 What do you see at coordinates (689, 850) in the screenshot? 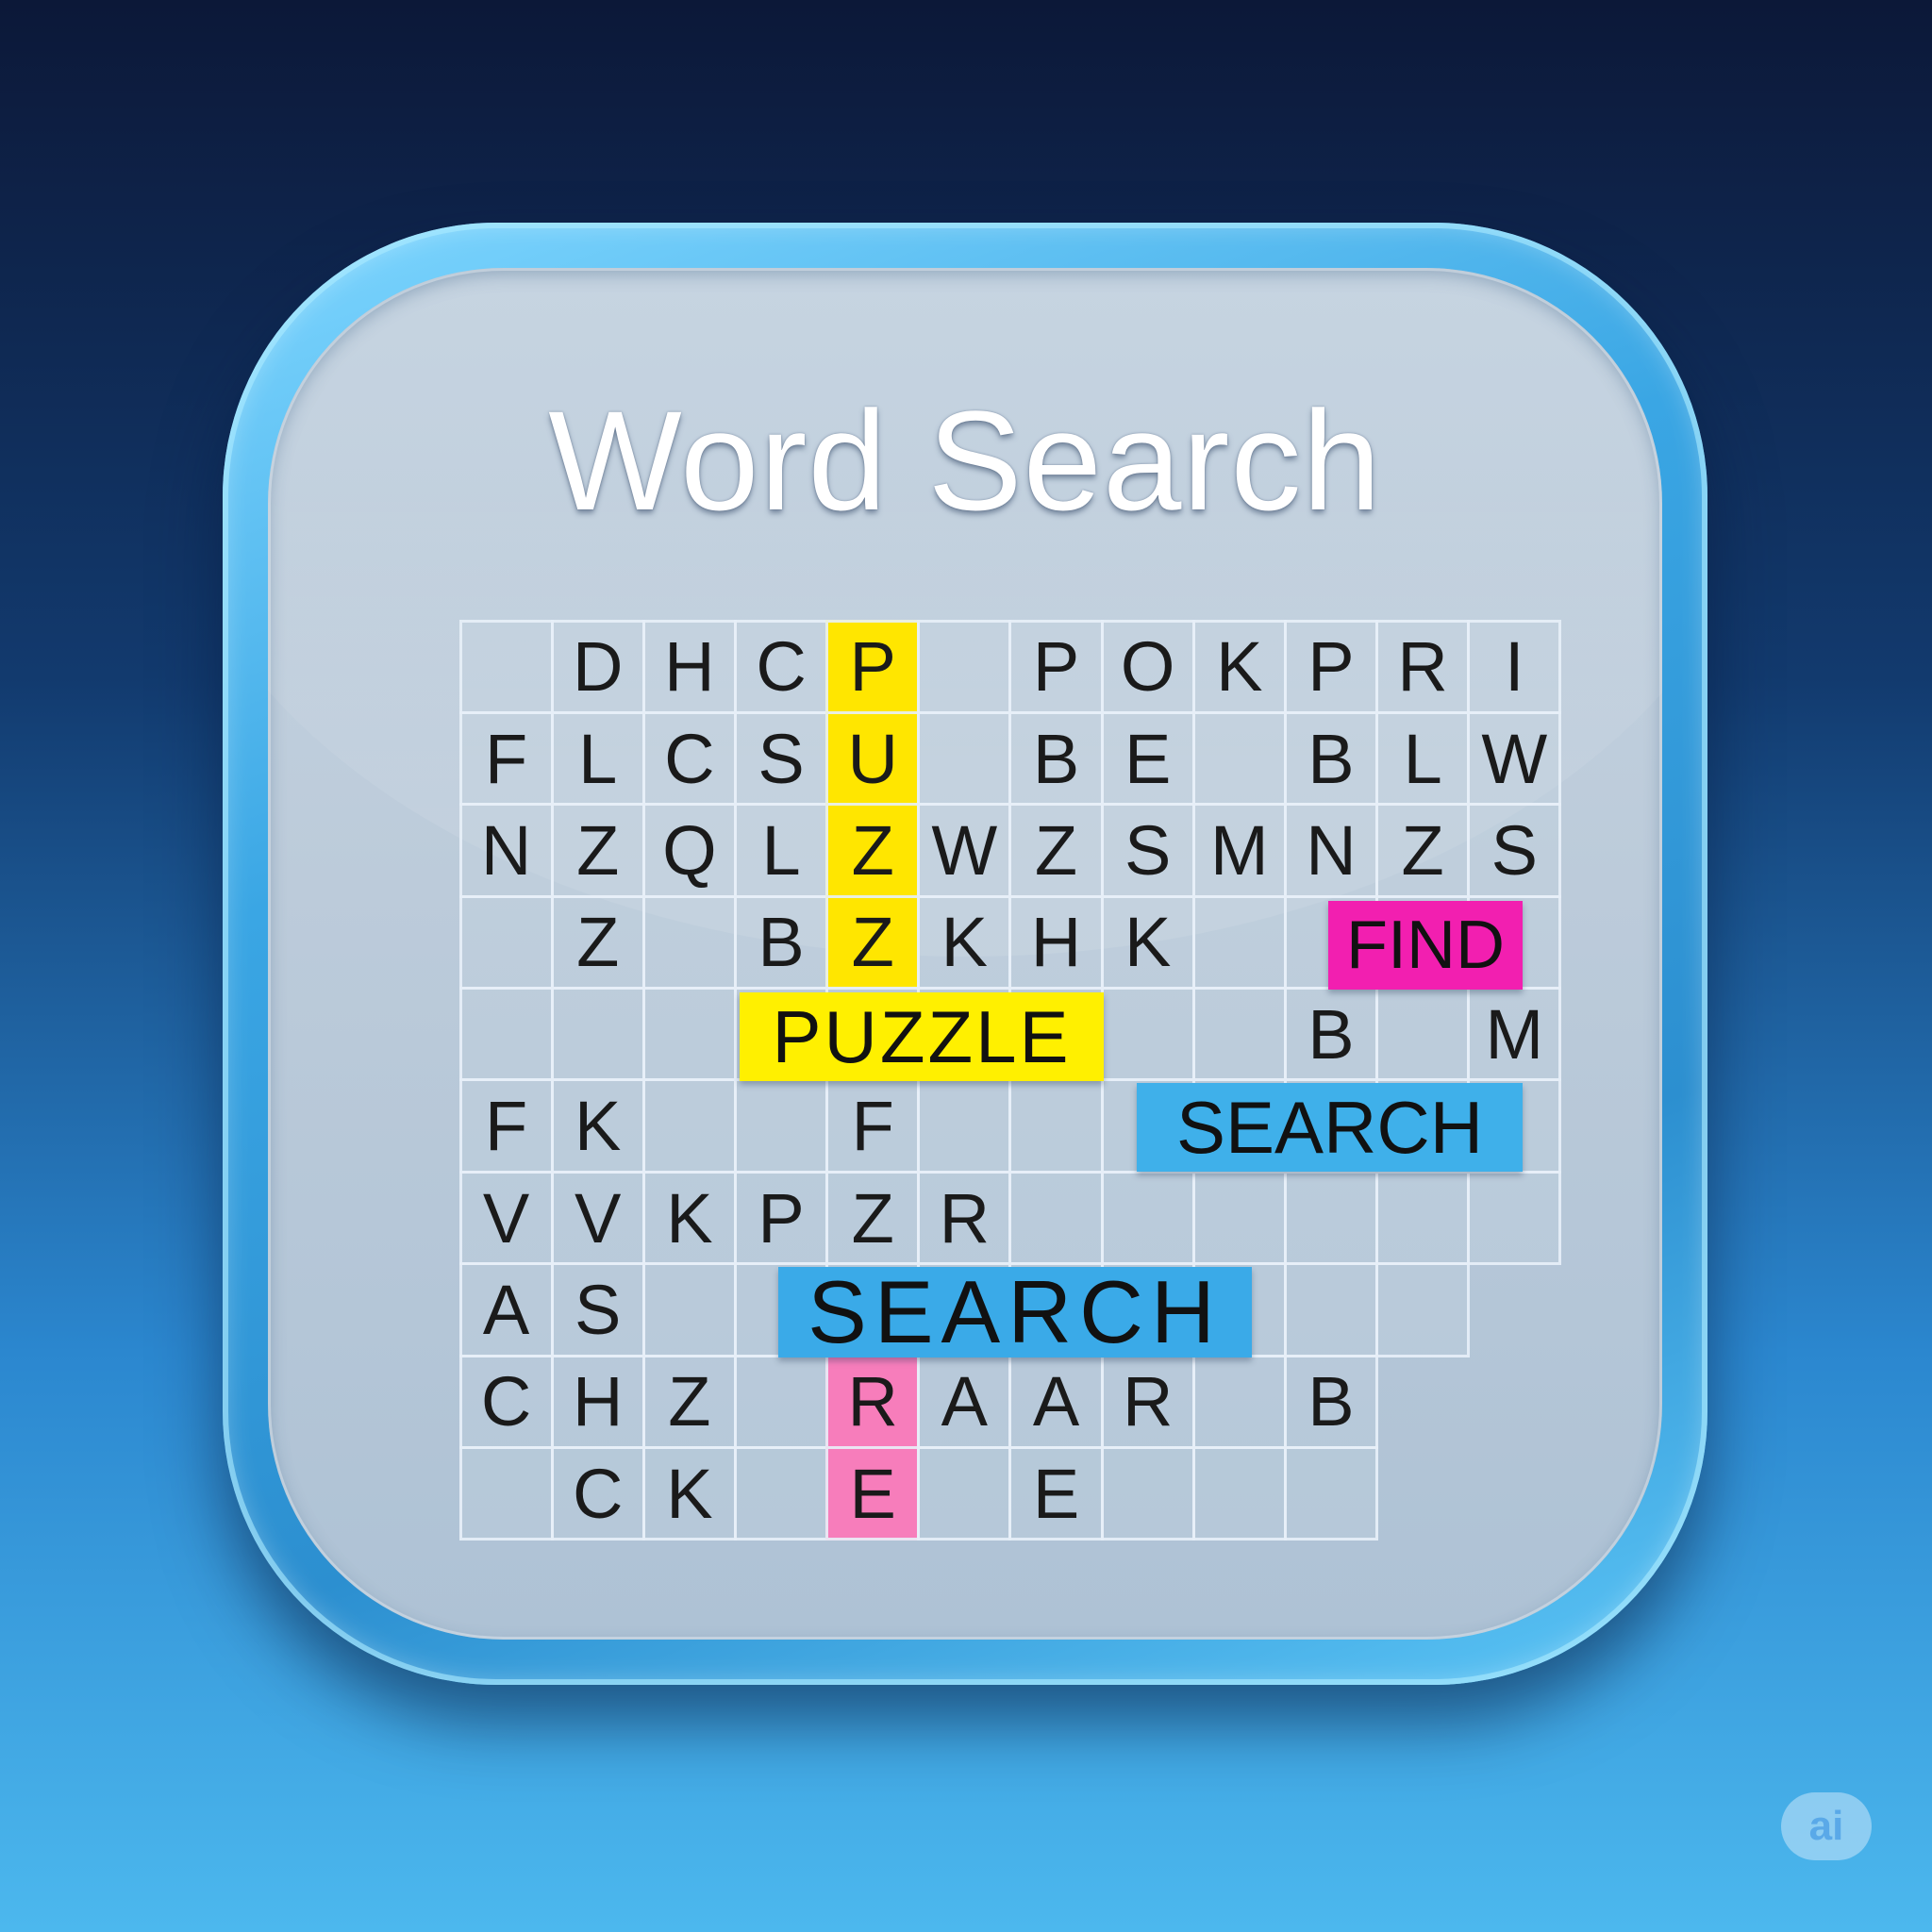
I see `grid-cell: Q` at bounding box center [689, 850].